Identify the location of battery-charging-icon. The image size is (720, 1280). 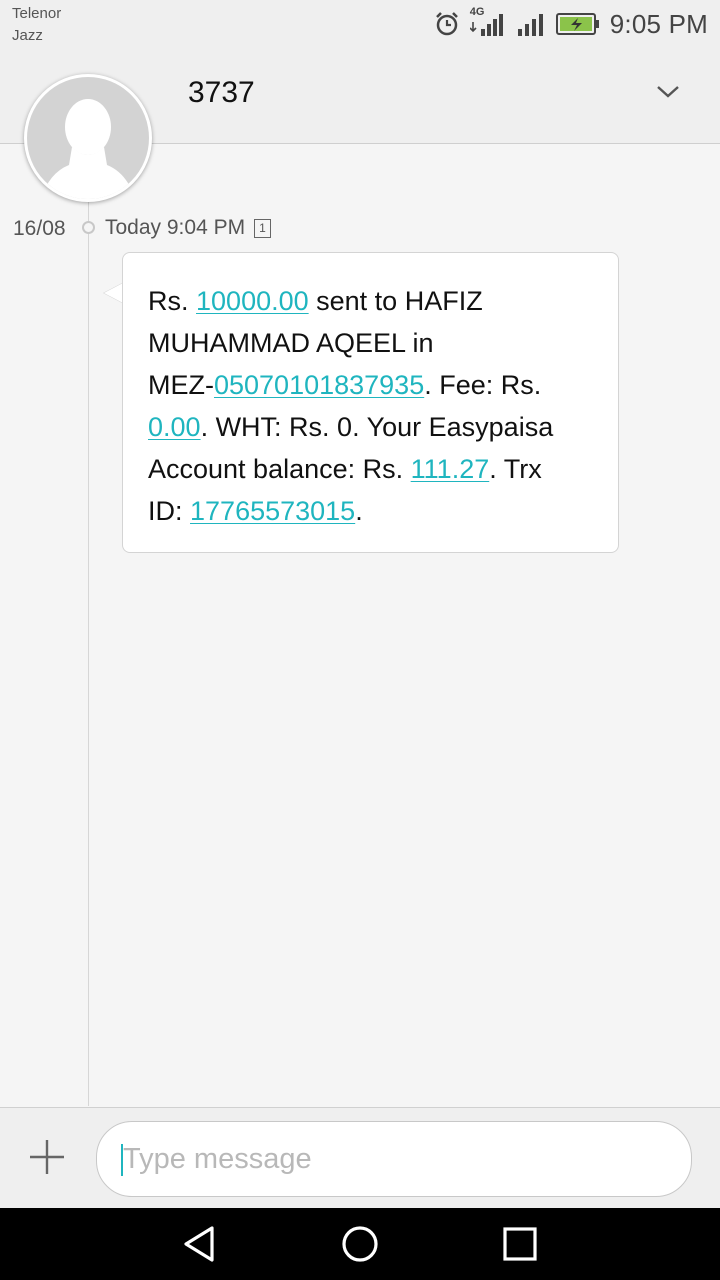
(577, 24).